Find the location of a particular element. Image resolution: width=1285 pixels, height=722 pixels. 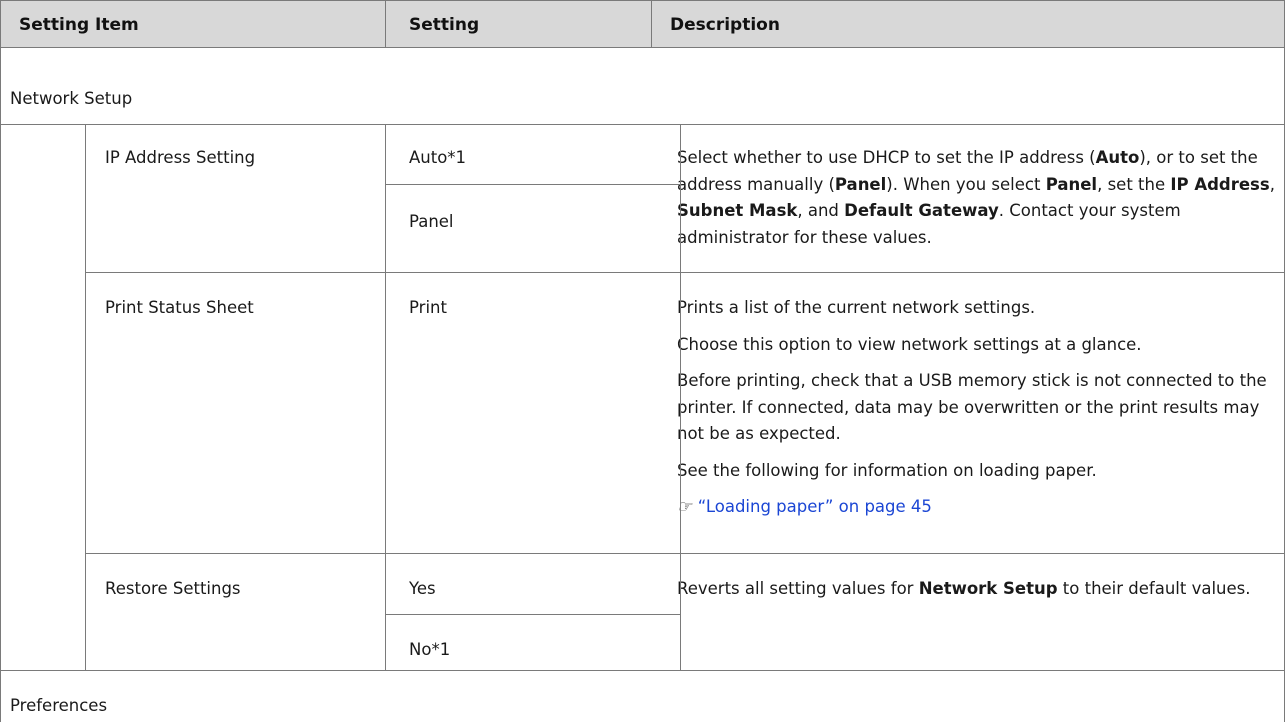

desc-text: , and is located at coordinates (821, 210).